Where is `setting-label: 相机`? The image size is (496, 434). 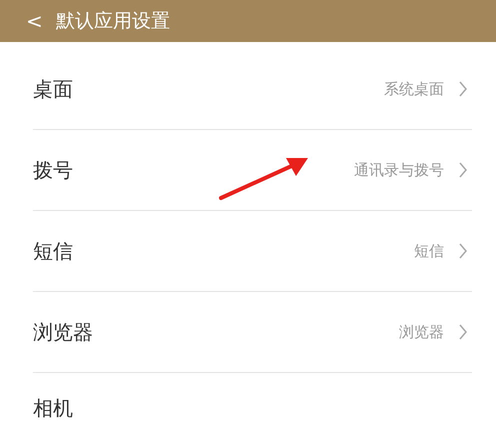 setting-label: 相机 is located at coordinates (53, 408).